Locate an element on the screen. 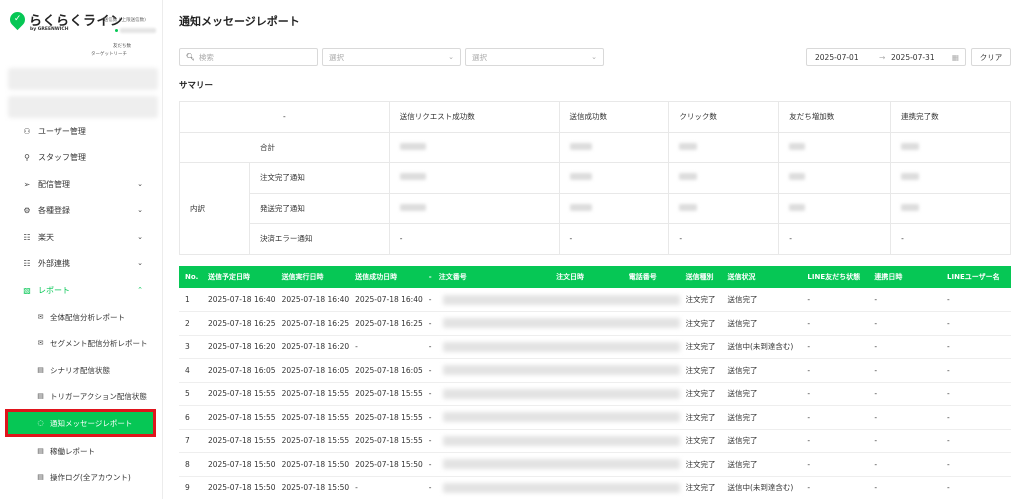  sidebar-subitem-overall-report: ✉ 全体配信分析レポート is located at coordinates (81, 317).